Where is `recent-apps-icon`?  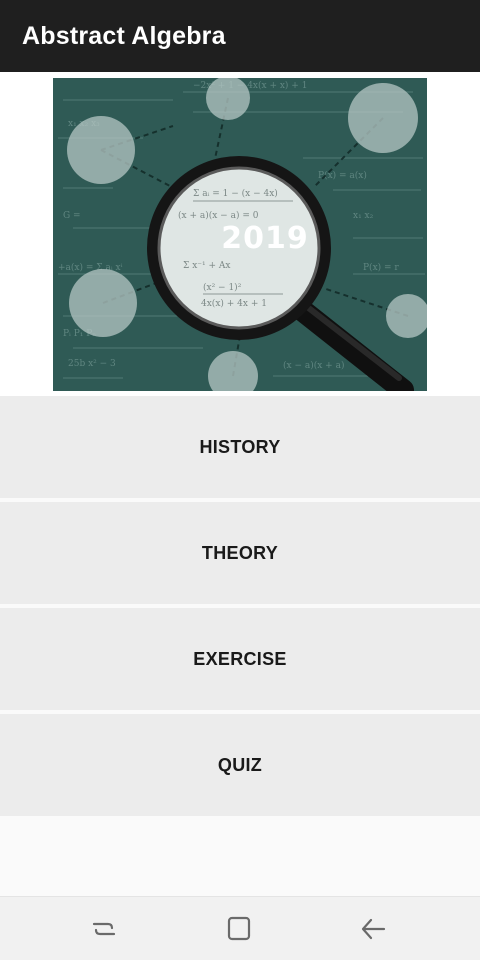 recent-apps-icon is located at coordinates (104, 929).